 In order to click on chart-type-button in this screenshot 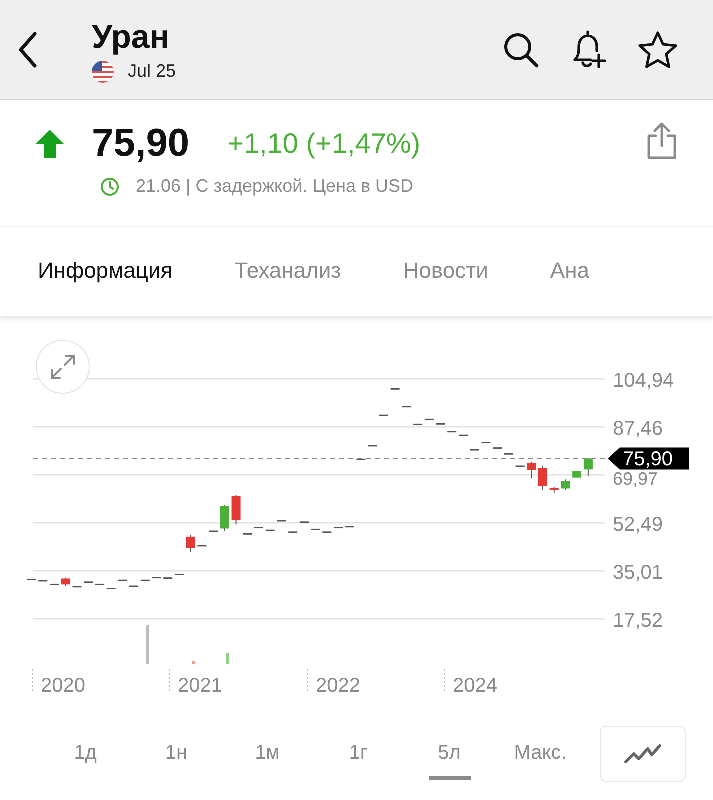, I will do `click(643, 754)`.